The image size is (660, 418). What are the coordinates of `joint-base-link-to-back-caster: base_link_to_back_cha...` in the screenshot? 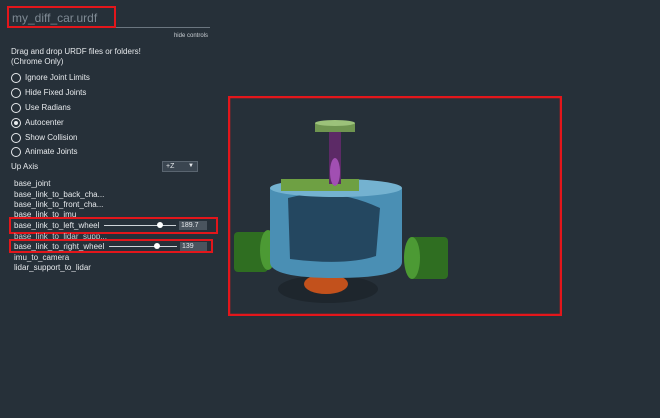 It's located at (59, 195).